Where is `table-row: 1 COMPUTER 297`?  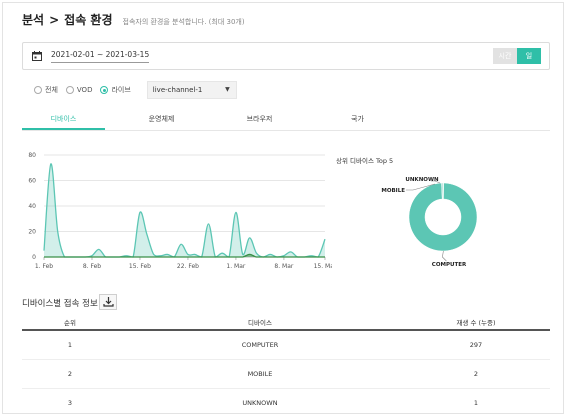
table-row: 1 COMPUTER 297 is located at coordinates (286, 345).